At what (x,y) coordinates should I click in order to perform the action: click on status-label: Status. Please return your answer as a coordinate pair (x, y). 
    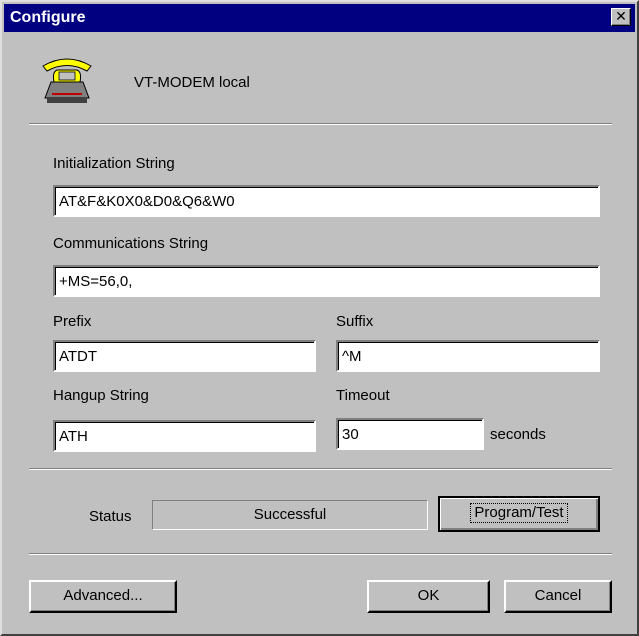
    Looking at the image, I should click on (110, 516).